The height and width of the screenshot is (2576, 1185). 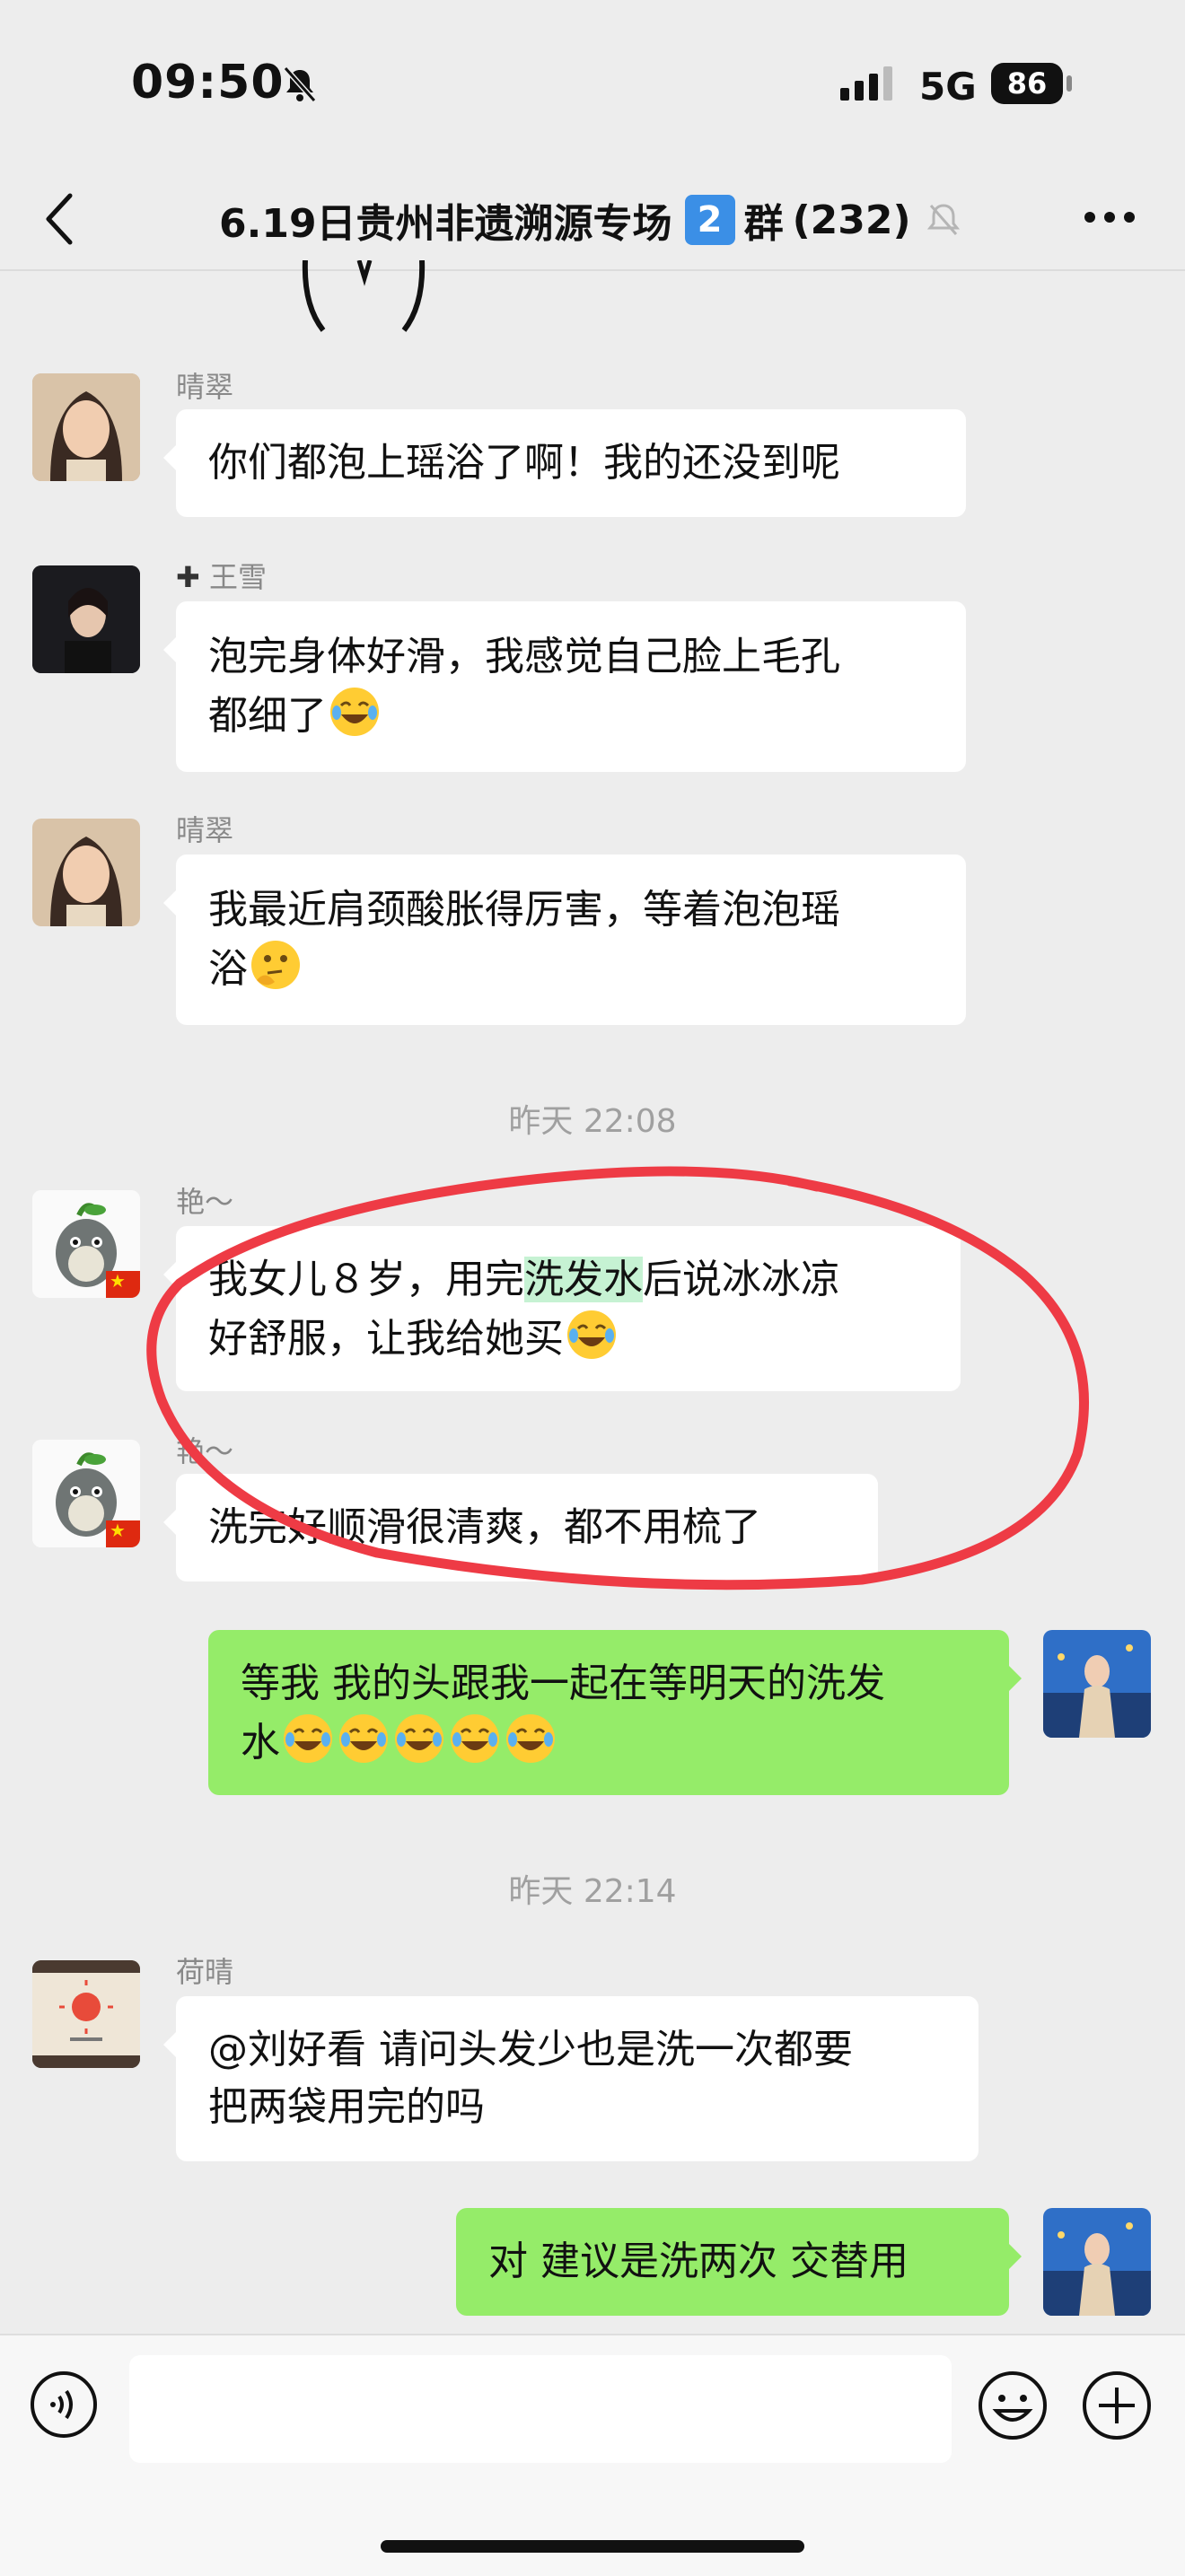 What do you see at coordinates (562, 1308) in the screenshot?
I see `message-bubble: 我女儿８岁，用完洗发水后说冰冰凉 好舒服，让我给她买` at bounding box center [562, 1308].